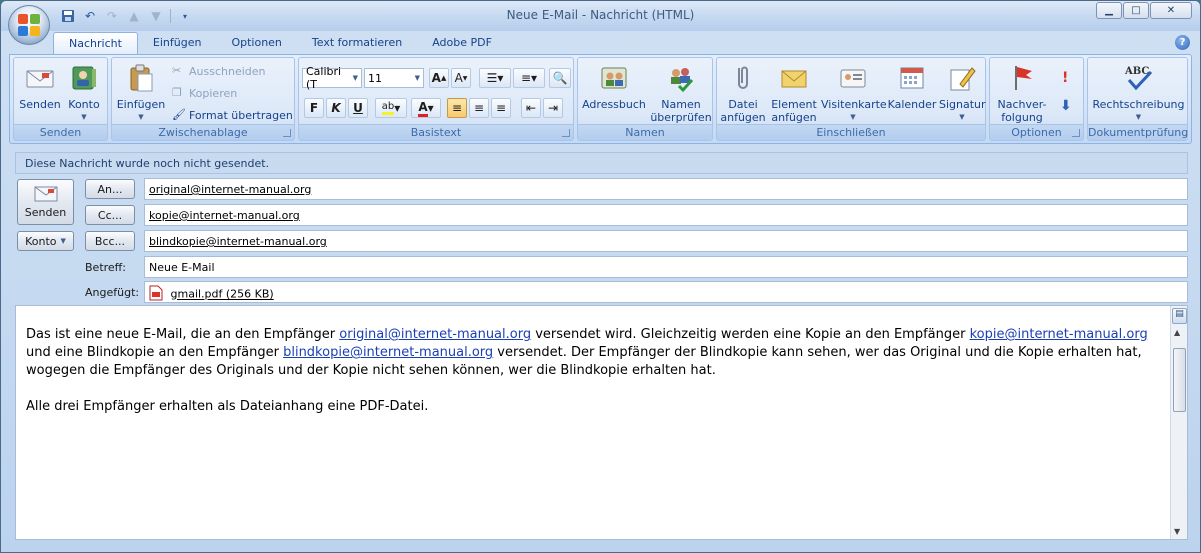 This screenshot has height=553, width=1201. I want to click on ribbon-konto-label: Konto, so click(84, 104).